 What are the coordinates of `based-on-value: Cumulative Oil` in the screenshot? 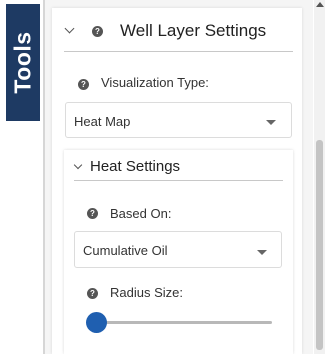 It's located at (125, 250).